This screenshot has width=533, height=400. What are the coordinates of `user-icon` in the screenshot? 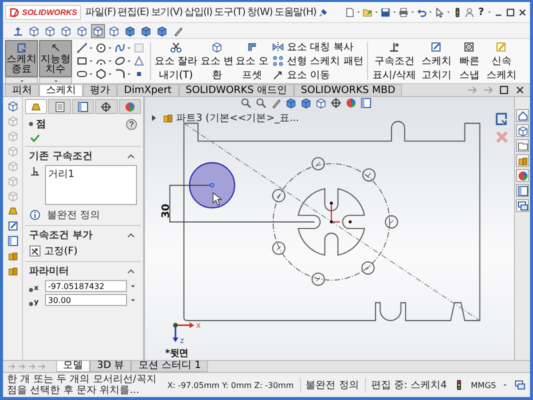 It's located at (470, 12).